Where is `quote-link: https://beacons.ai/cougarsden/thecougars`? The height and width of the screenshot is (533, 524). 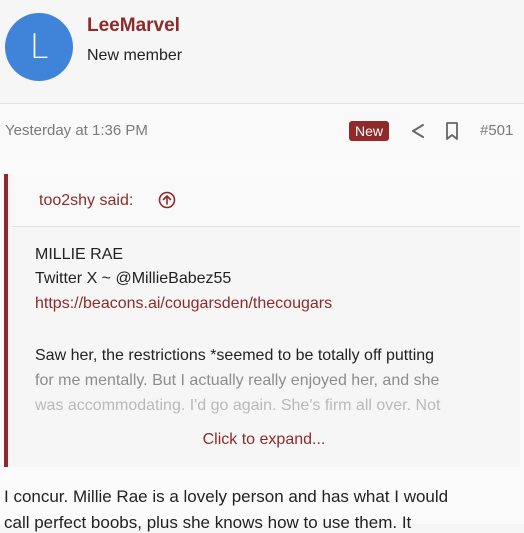 quote-link: https://beacons.ai/cougarsden/thecougars is located at coordinates (183, 304).